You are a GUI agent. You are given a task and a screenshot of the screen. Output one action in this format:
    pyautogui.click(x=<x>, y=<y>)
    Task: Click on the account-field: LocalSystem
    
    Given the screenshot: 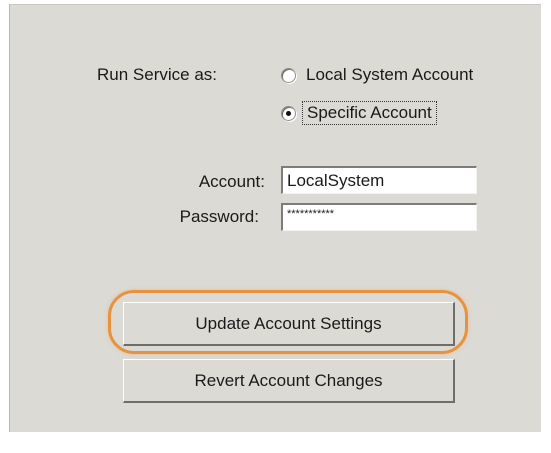 What is the action you would take?
    pyautogui.click(x=379, y=180)
    